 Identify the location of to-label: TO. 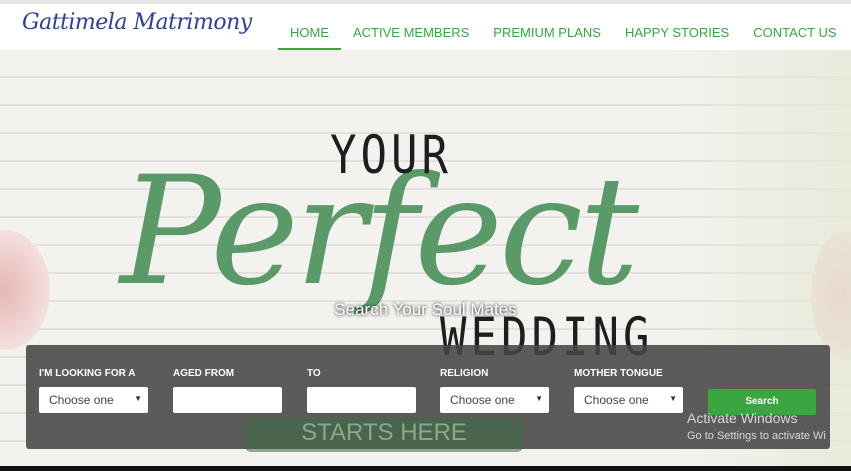
(314, 373).